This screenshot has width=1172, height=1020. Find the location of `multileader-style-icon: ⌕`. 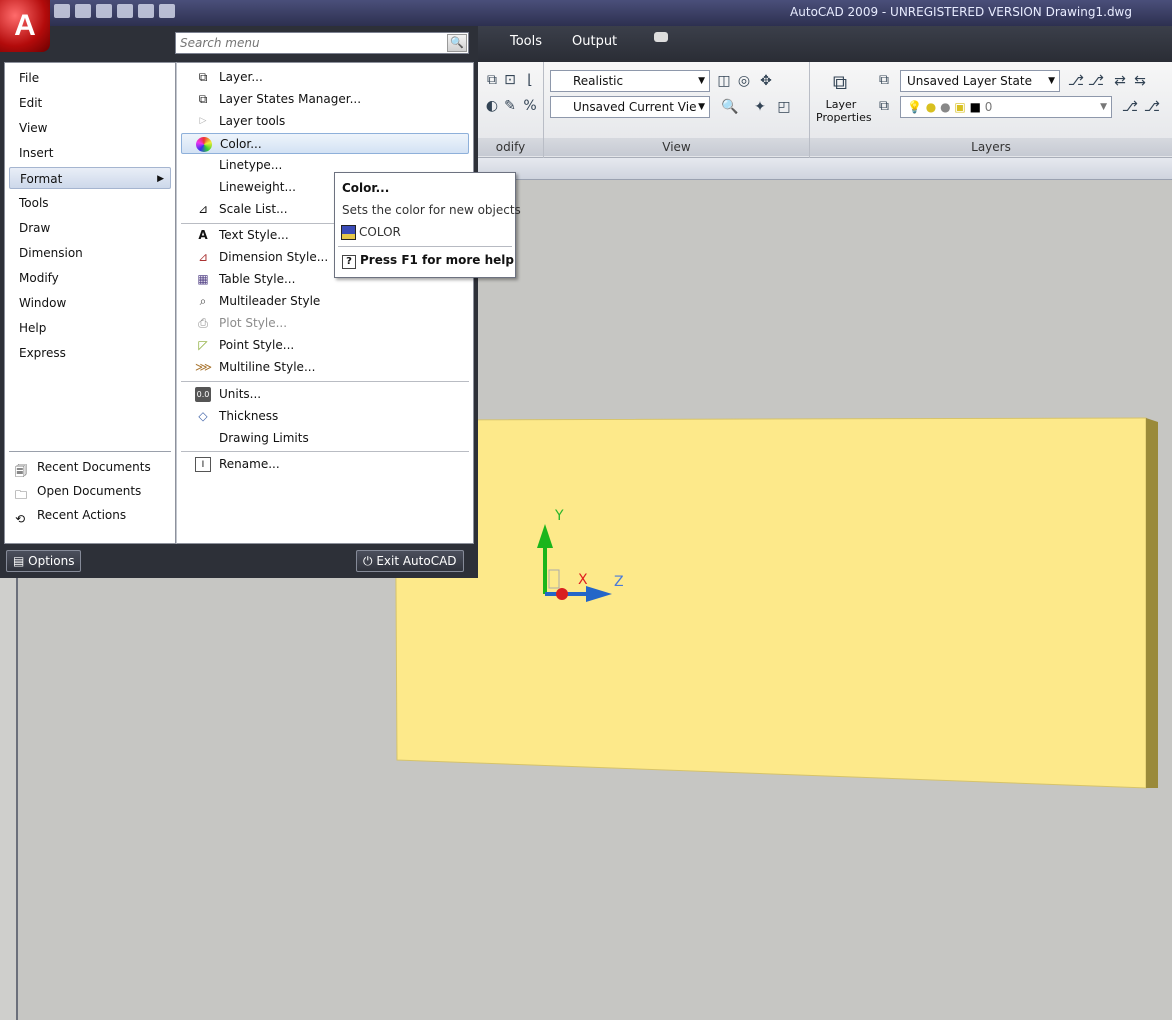

multileader-style-icon: ⌕ is located at coordinates (203, 301).